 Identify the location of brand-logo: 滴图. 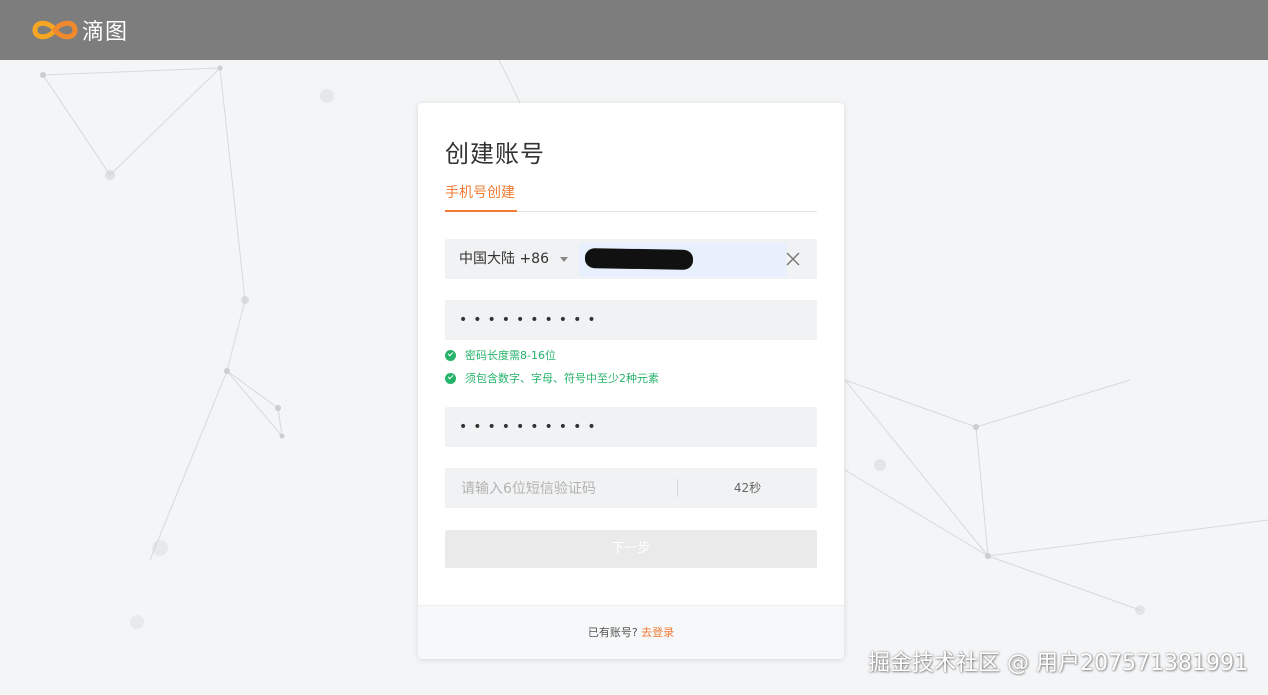
(79, 30).